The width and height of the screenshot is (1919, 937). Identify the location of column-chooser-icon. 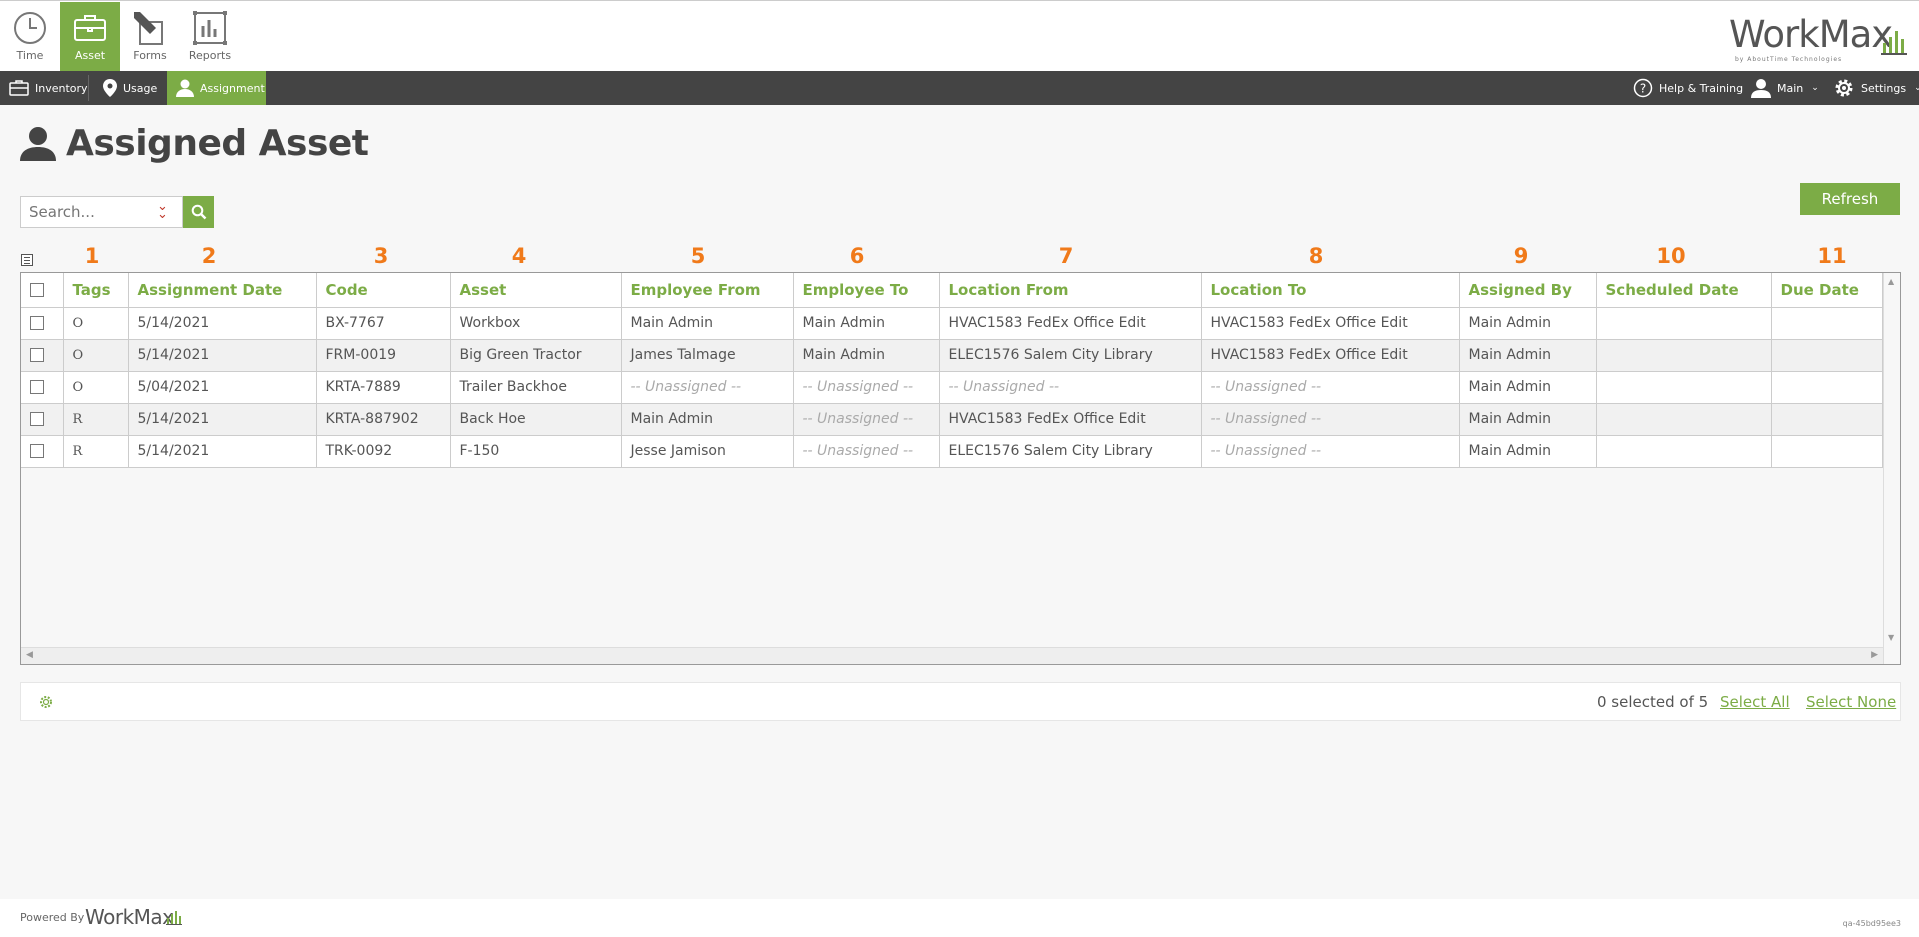
(27, 260).